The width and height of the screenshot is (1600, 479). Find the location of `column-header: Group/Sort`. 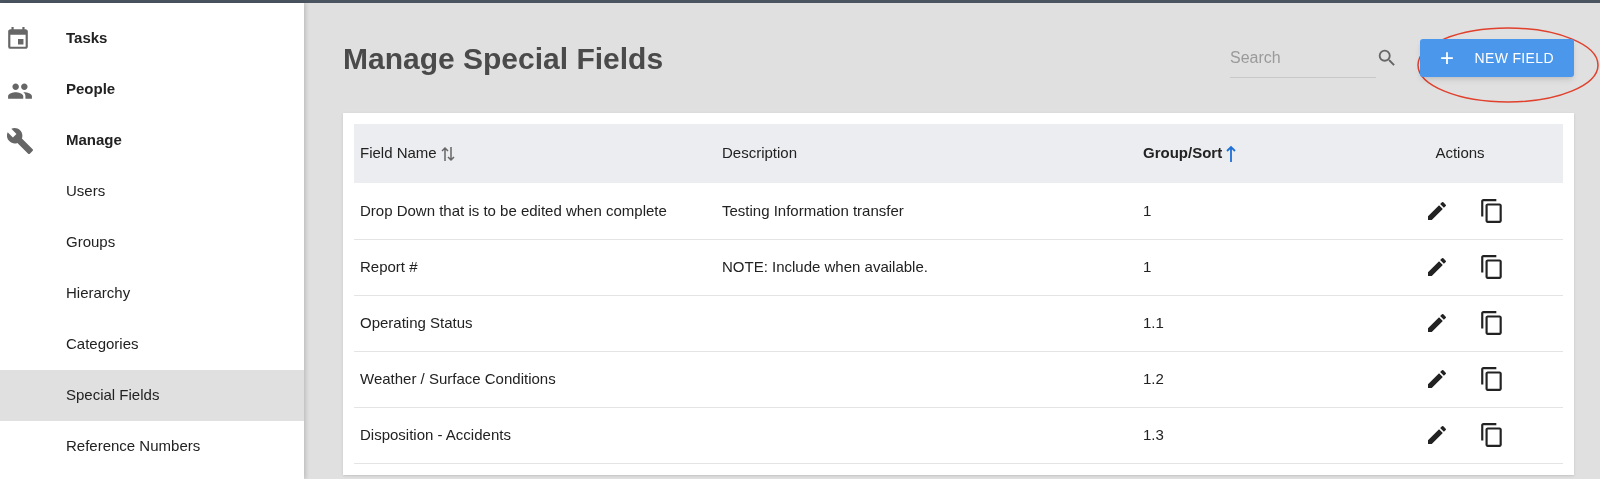

column-header: Group/Sort is located at coordinates (1183, 153).